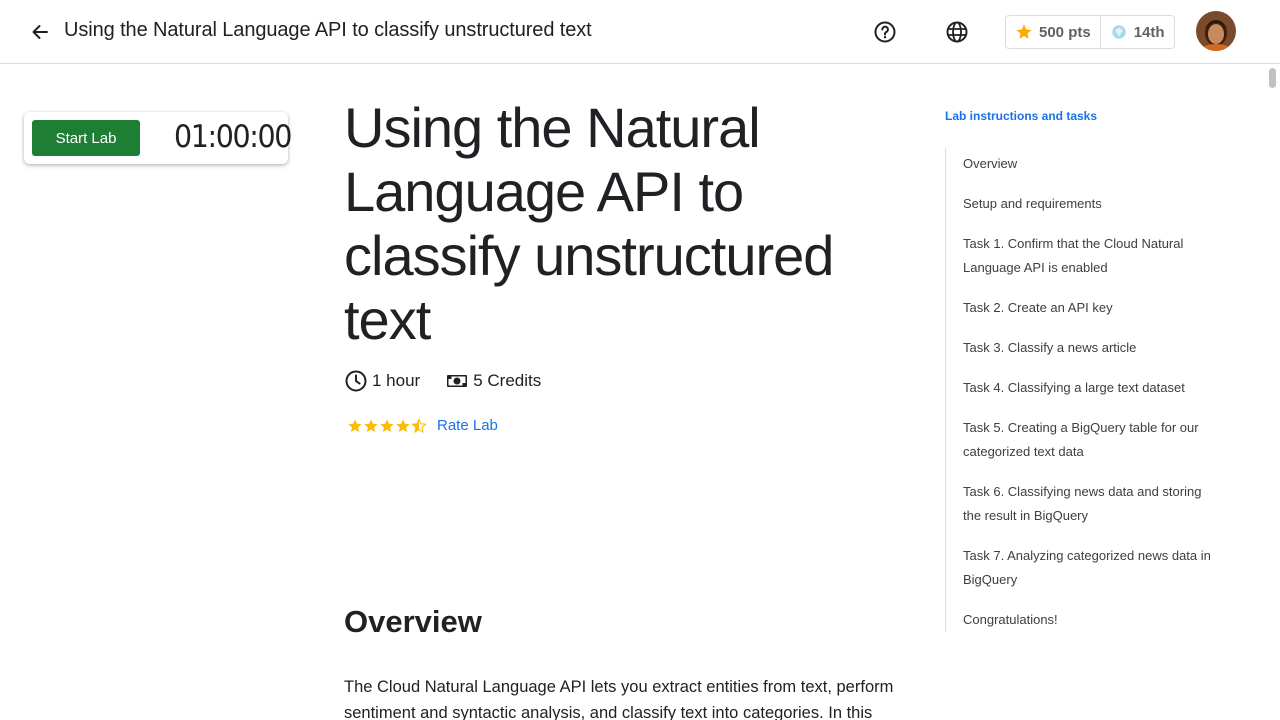 The height and width of the screenshot is (720, 1280). Describe the element at coordinates (1083, 164) in the screenshot. I see `toc-item-overview: Overview` at that location.